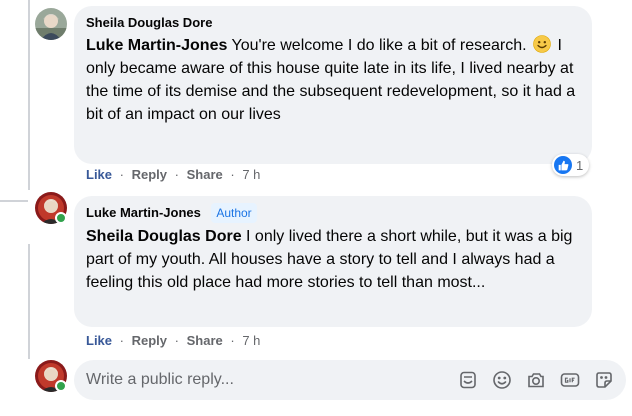 Image resolution: width=632 pixels, height=416 pixels. Describe the element at coordinates (156, 45) in the screenshot. I see `mention-link: Luke Martin-Jones` at that location.